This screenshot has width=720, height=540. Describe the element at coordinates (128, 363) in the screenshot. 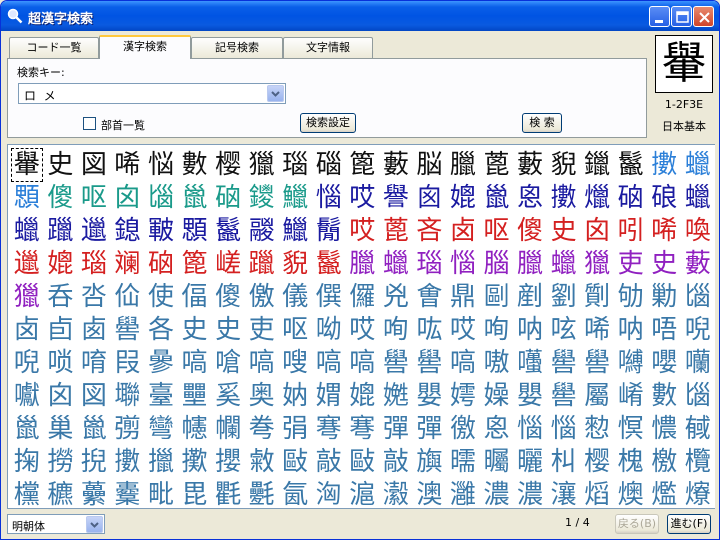

I see `grid-cell: 叚` at that location.